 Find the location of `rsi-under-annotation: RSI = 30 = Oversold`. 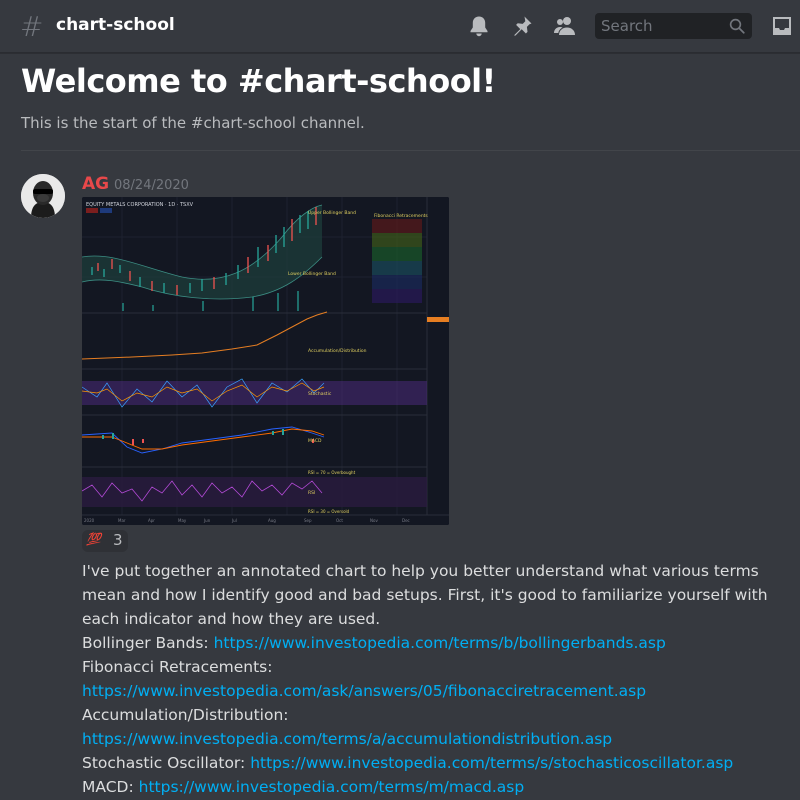

rsi-under-annotation: RSI = 30 = Oversold is located at coordinates (329, 511).